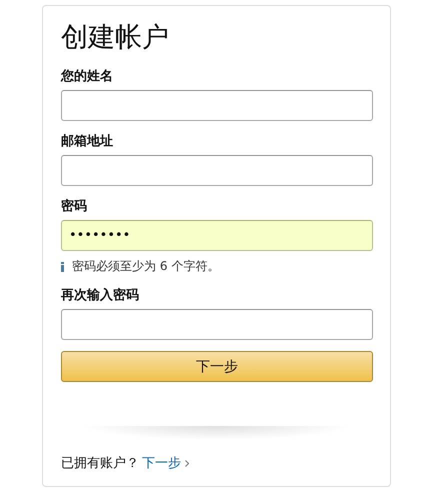  What do you see at coordinates (87, 142) in the screenshot?
I see `field-label: 邮箱地址` at bounding box center [87, 142].